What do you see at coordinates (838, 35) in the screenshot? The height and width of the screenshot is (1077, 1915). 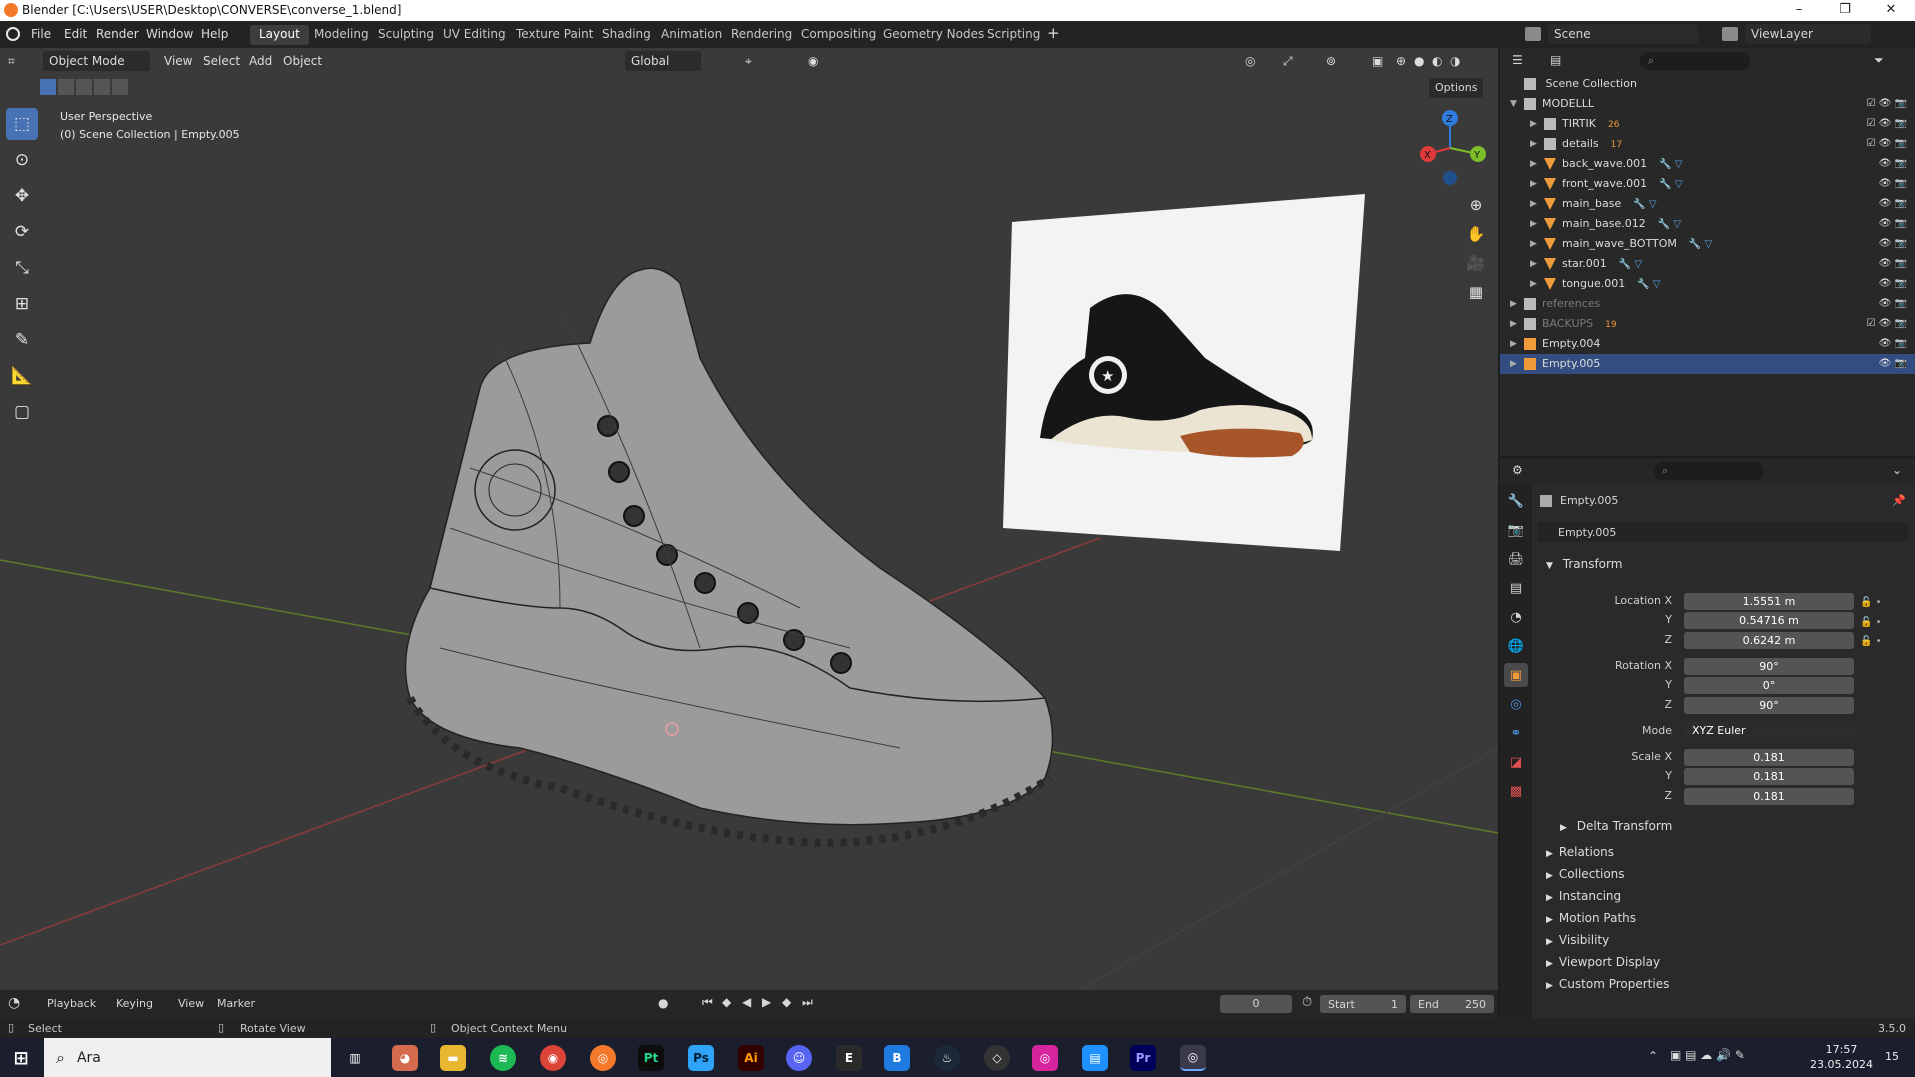 I see `tab-compositing: Compositing` at bounding box center [838, 35].